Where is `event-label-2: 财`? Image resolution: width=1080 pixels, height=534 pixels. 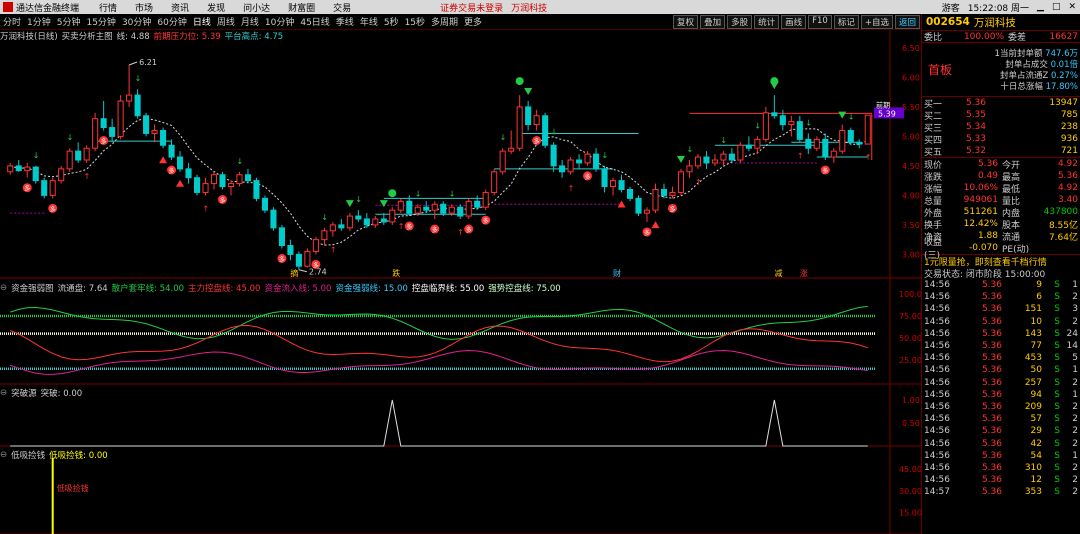
event-label-2: 财 is located at coordinates (617, 273).